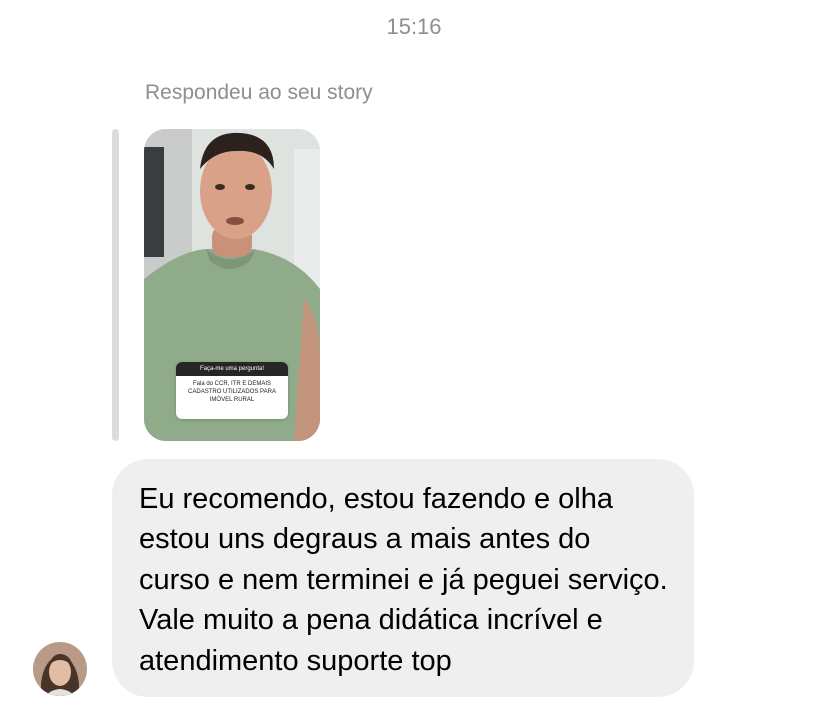 The width and height of the screenshot is (828, 713). Describe the element at coordinates (232, 369) in the screenshot. I see `question-sticker-header: Faça-me uma pergunta!` at that location.